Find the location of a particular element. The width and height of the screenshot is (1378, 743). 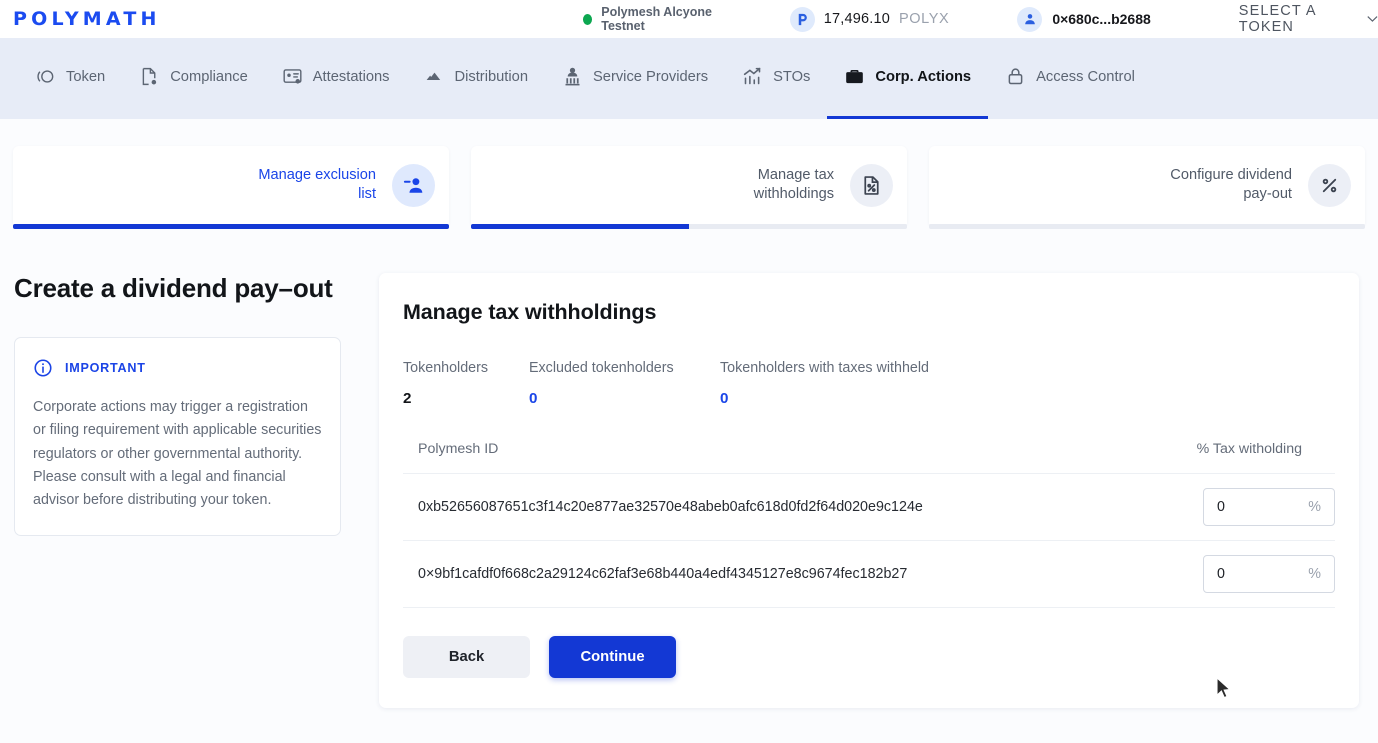

nav-tab-service-providers: Service Providers is located at coordinates (635, 78).